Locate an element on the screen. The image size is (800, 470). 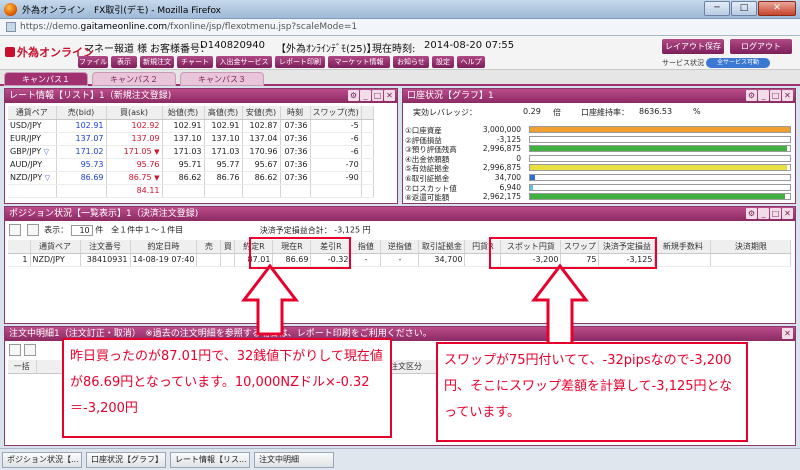
position-panel-title: ポジション状況【一覧表示】1（決済注文登録) is located at coordinates (104, 214).